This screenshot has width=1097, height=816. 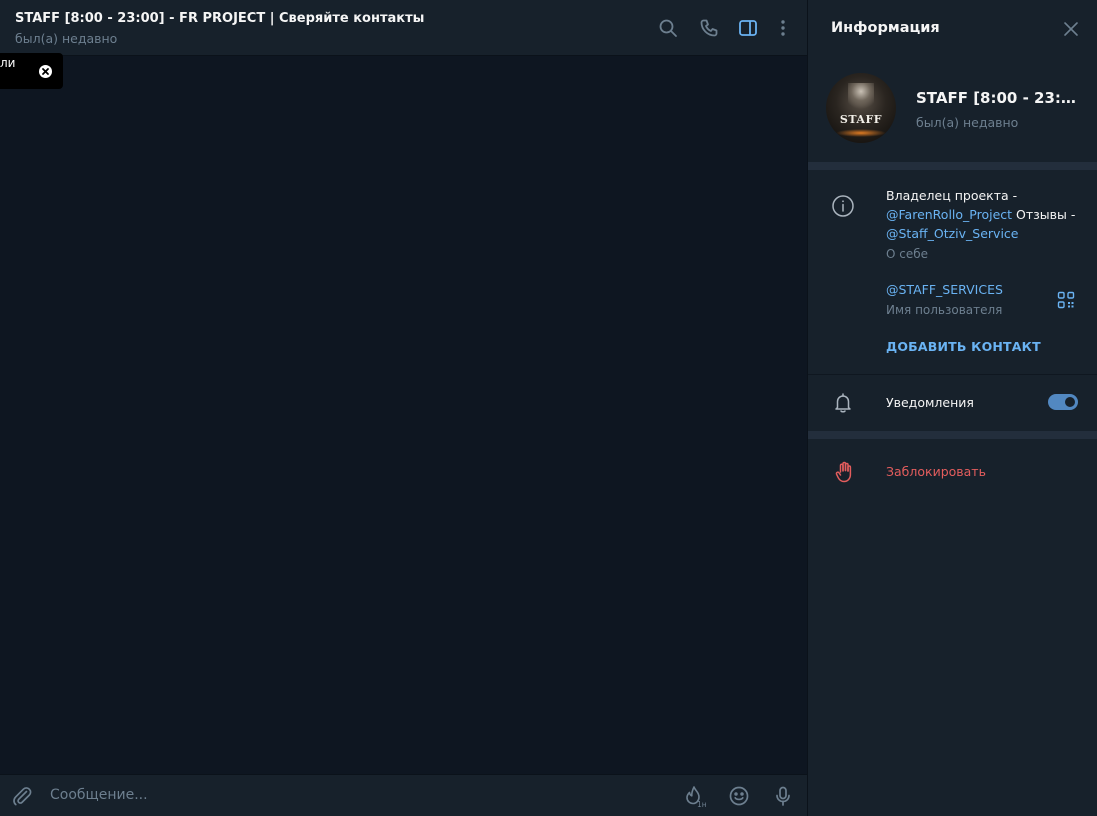 What do you see at coordinates (885, 28) in the screenshot?
I see `info-panel-title: Информация` at bounding box center [885, 28].